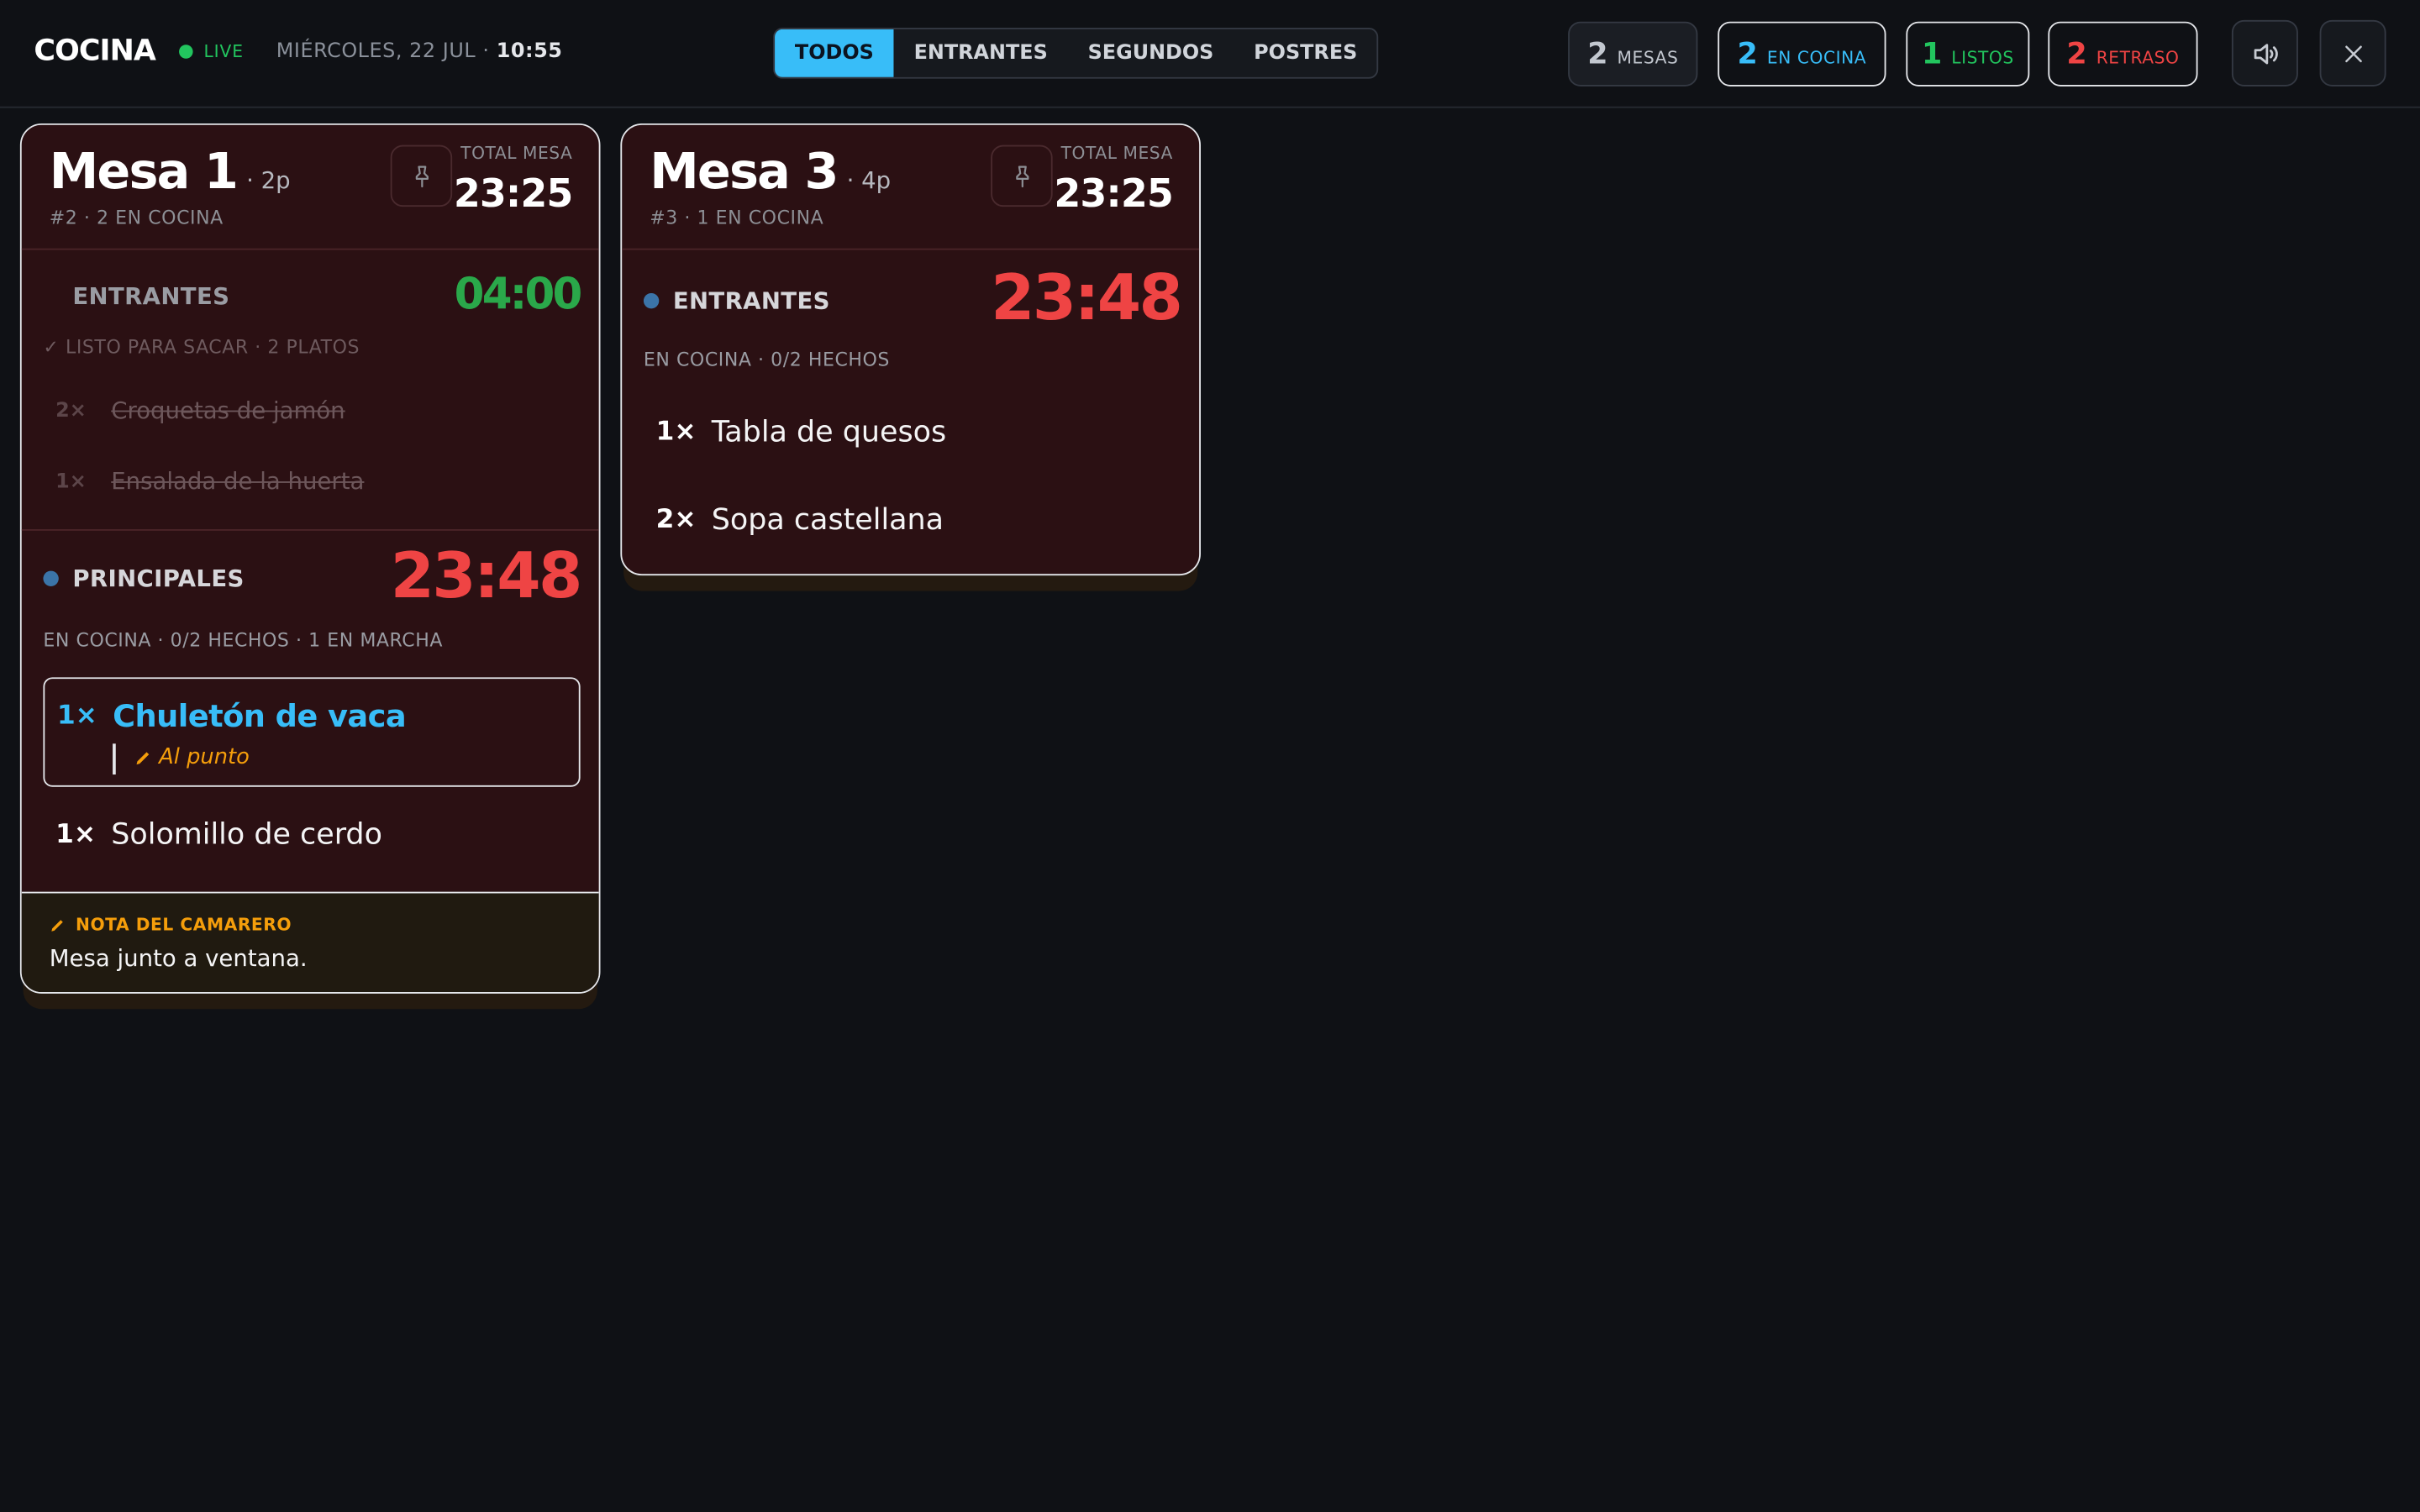 The image size is (2420, 1512). Describe the element at coordinates (1932, 54) in the screenshot. I see `stat-listos-count: 1` at that location.